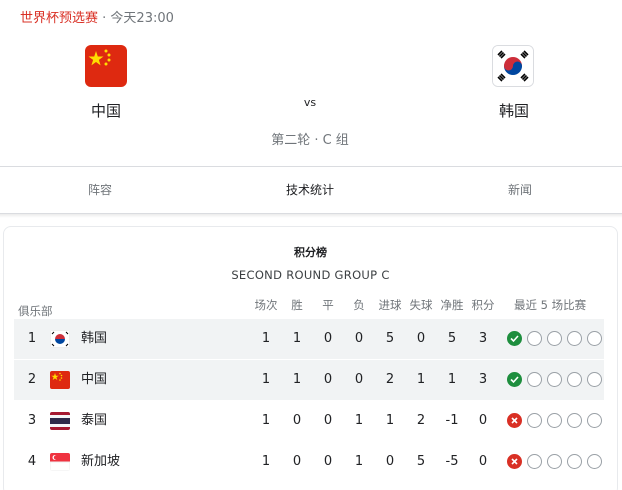  What do you see at coordinates (32, 461) in the screenshot?
I see `rank: 4` at bounding box center [32, 461].